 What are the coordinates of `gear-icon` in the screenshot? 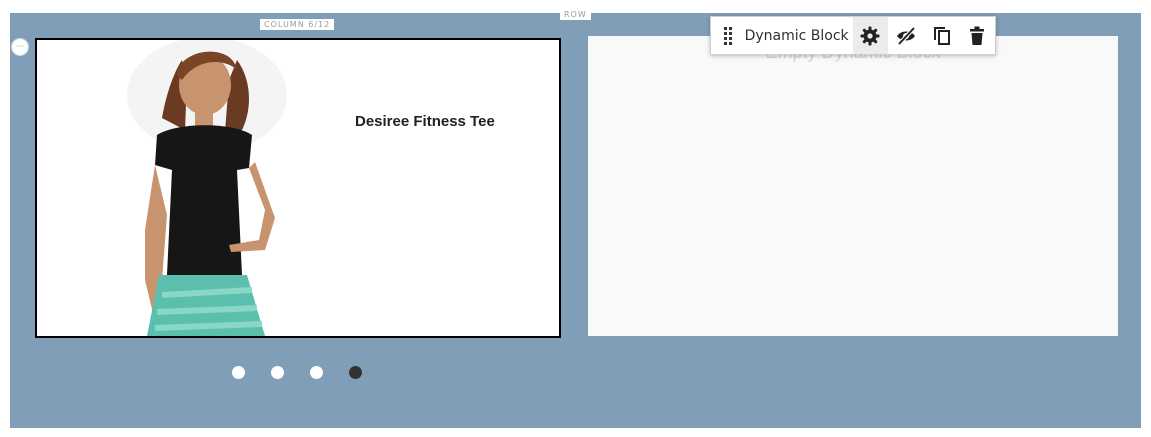 It's located at (870, 35).